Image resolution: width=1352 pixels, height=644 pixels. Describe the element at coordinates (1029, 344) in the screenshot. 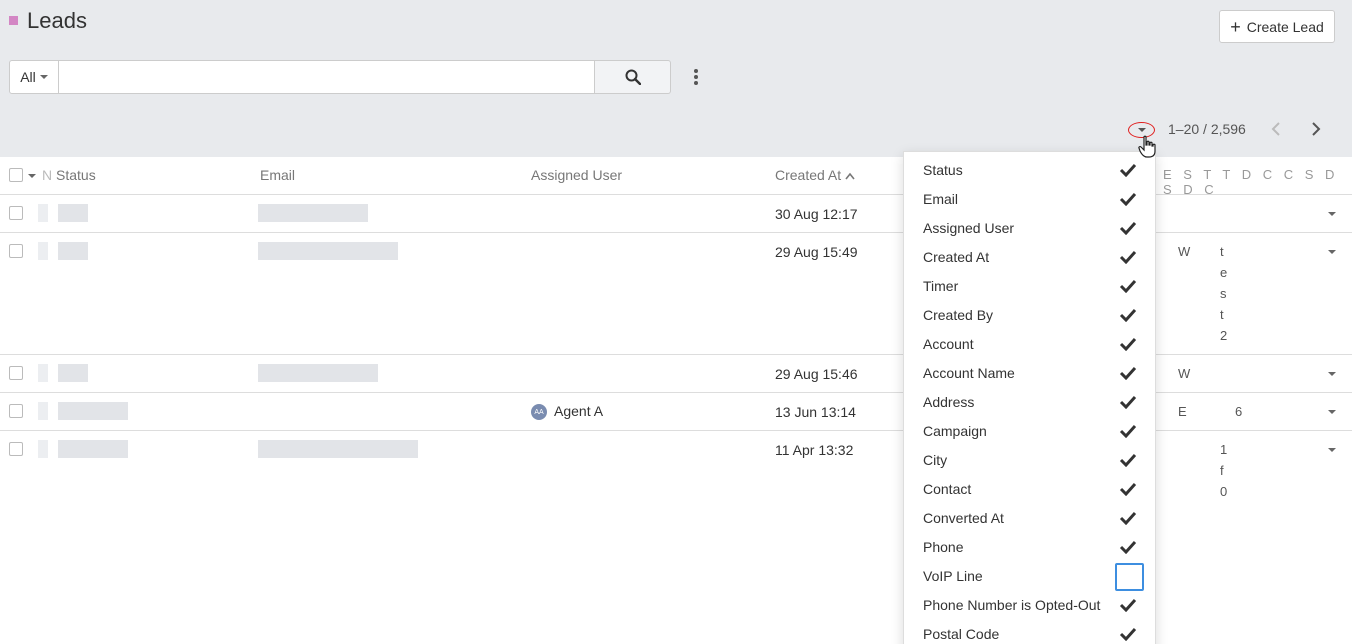

I see `column-option: Account` at that location.